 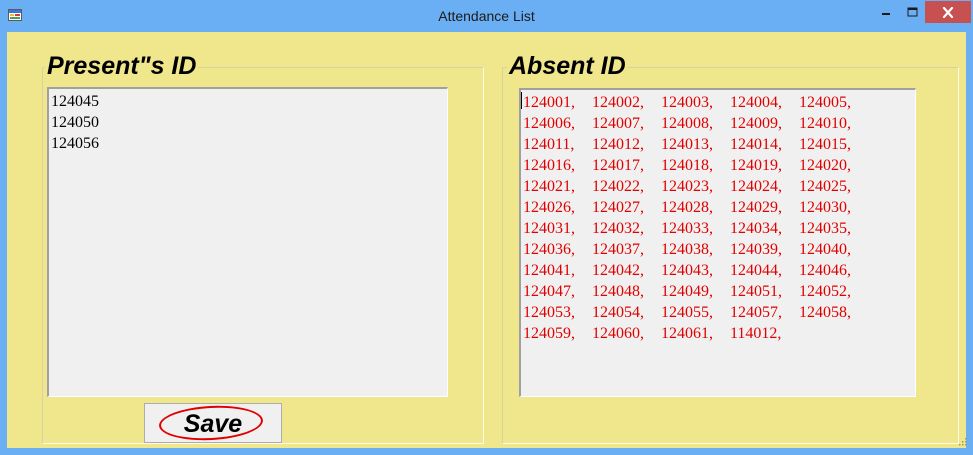 What do you see at coordinates (687, 333) in the screenshot?
I see `absent-id: 124061,` at bounding box center [687, 333].